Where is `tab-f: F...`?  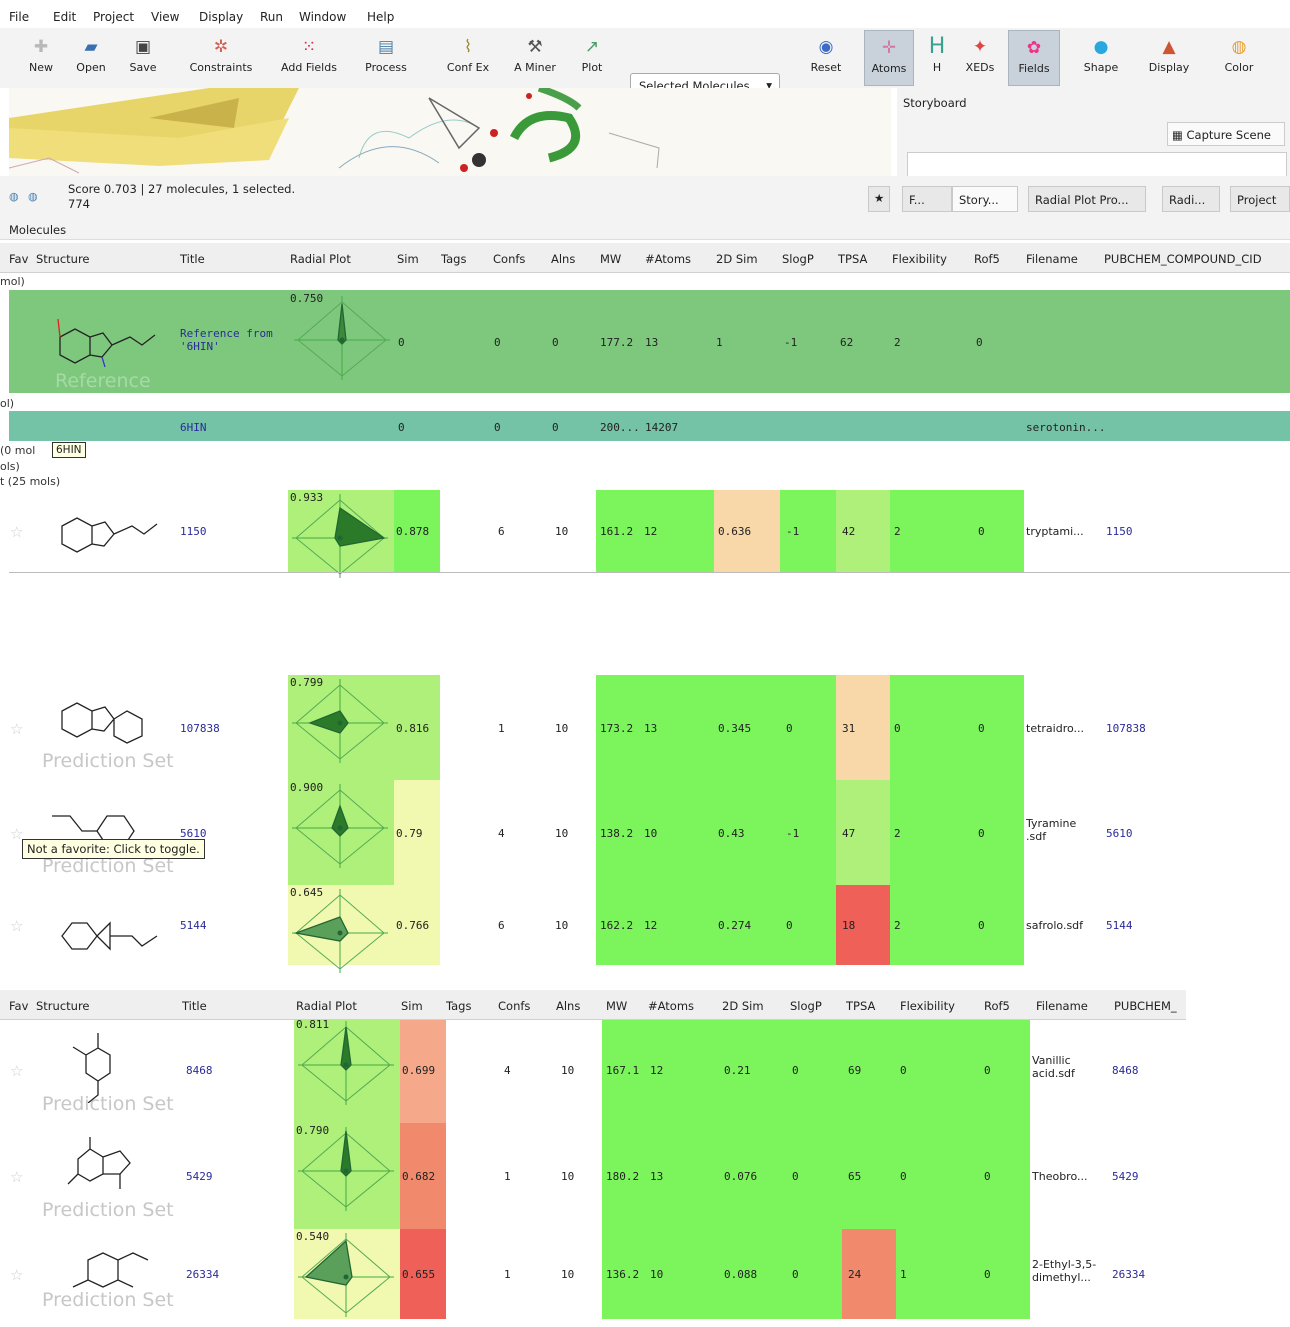
tab-f: F... is located at coordinates (927, 199).